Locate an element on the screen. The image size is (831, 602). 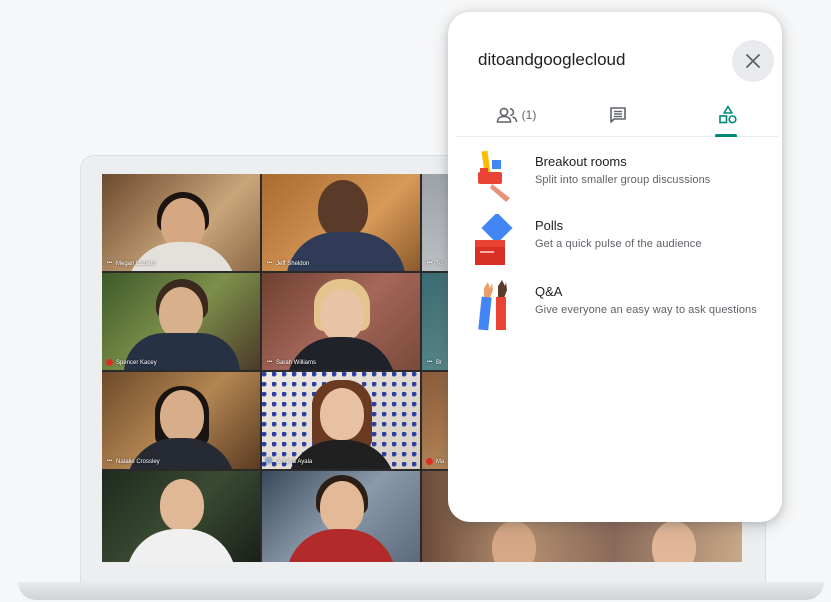
breakout-rooms-illustration is located at coordinates (494, 176).